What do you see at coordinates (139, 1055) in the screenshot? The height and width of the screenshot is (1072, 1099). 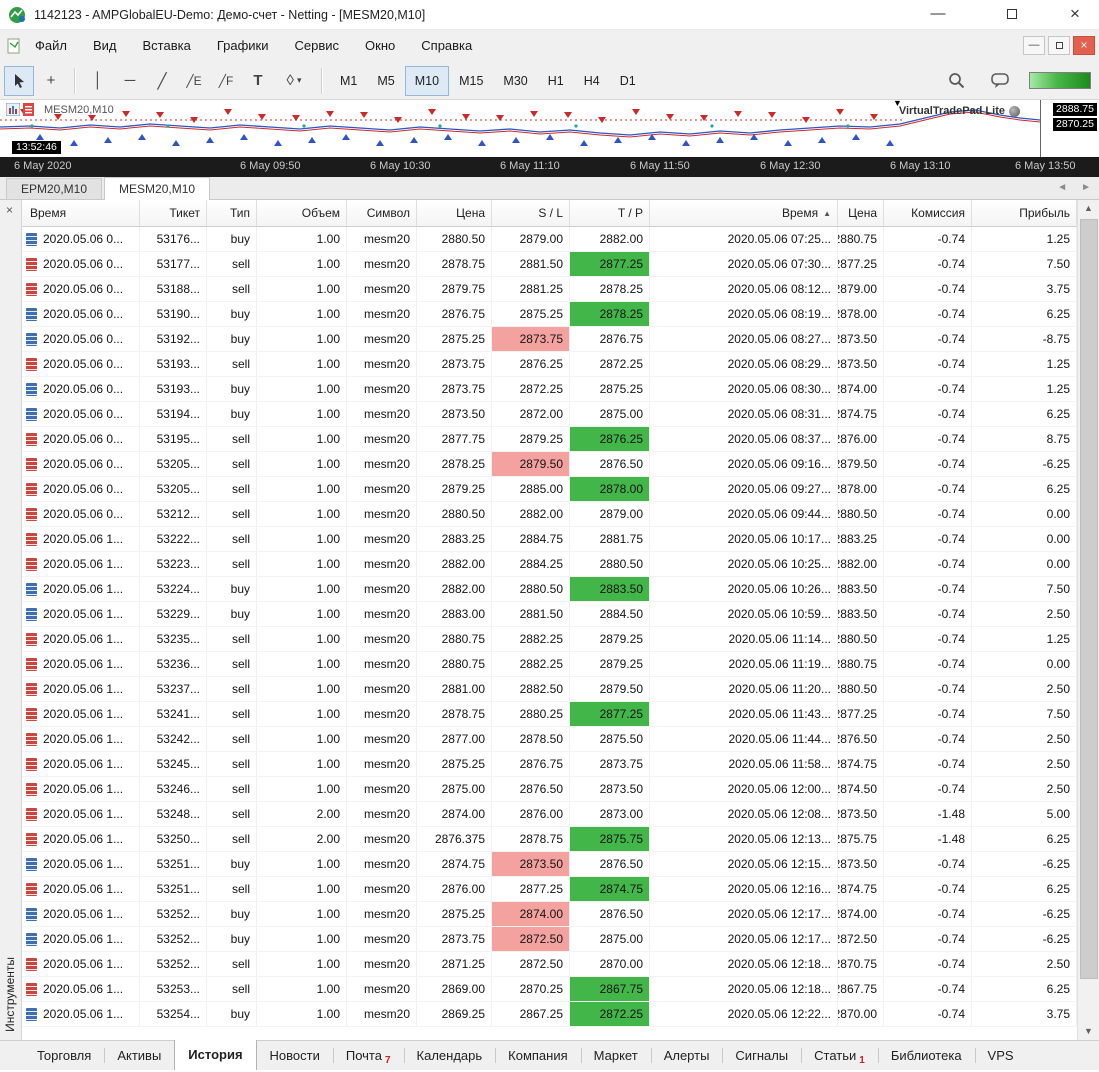 I see `bottom-tab-assets: Активы` at bounding box center [139, 1055].